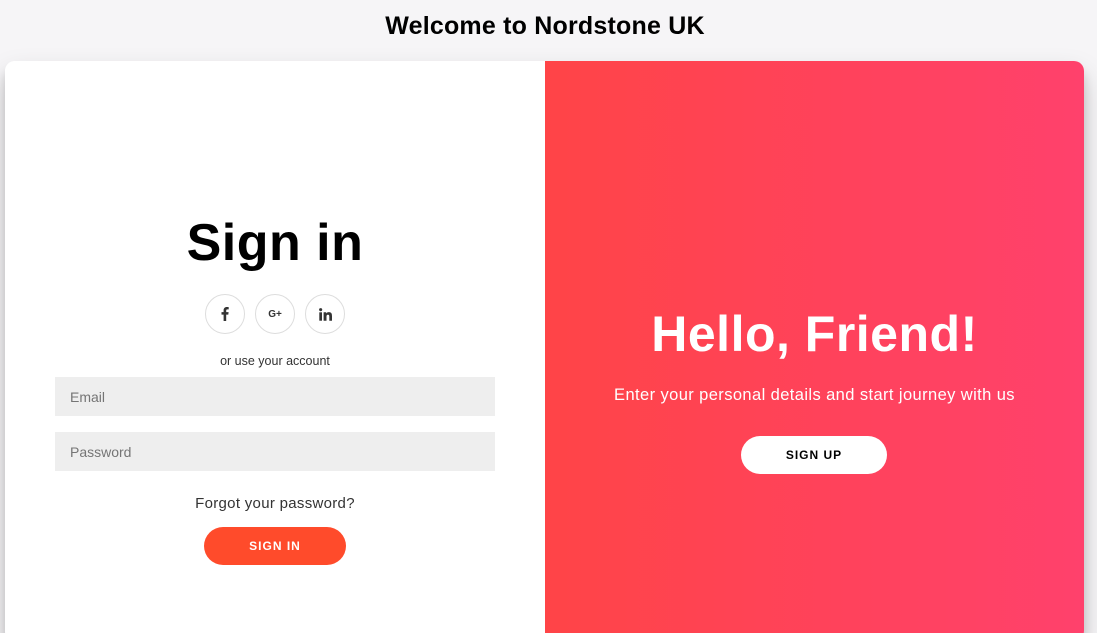 The image size is (1097, 633). What do you see at coordinates (545, 26) in the screenshot?
I see `page-title: Welcome to Nordstone UK` at bounding box center [545, 26].